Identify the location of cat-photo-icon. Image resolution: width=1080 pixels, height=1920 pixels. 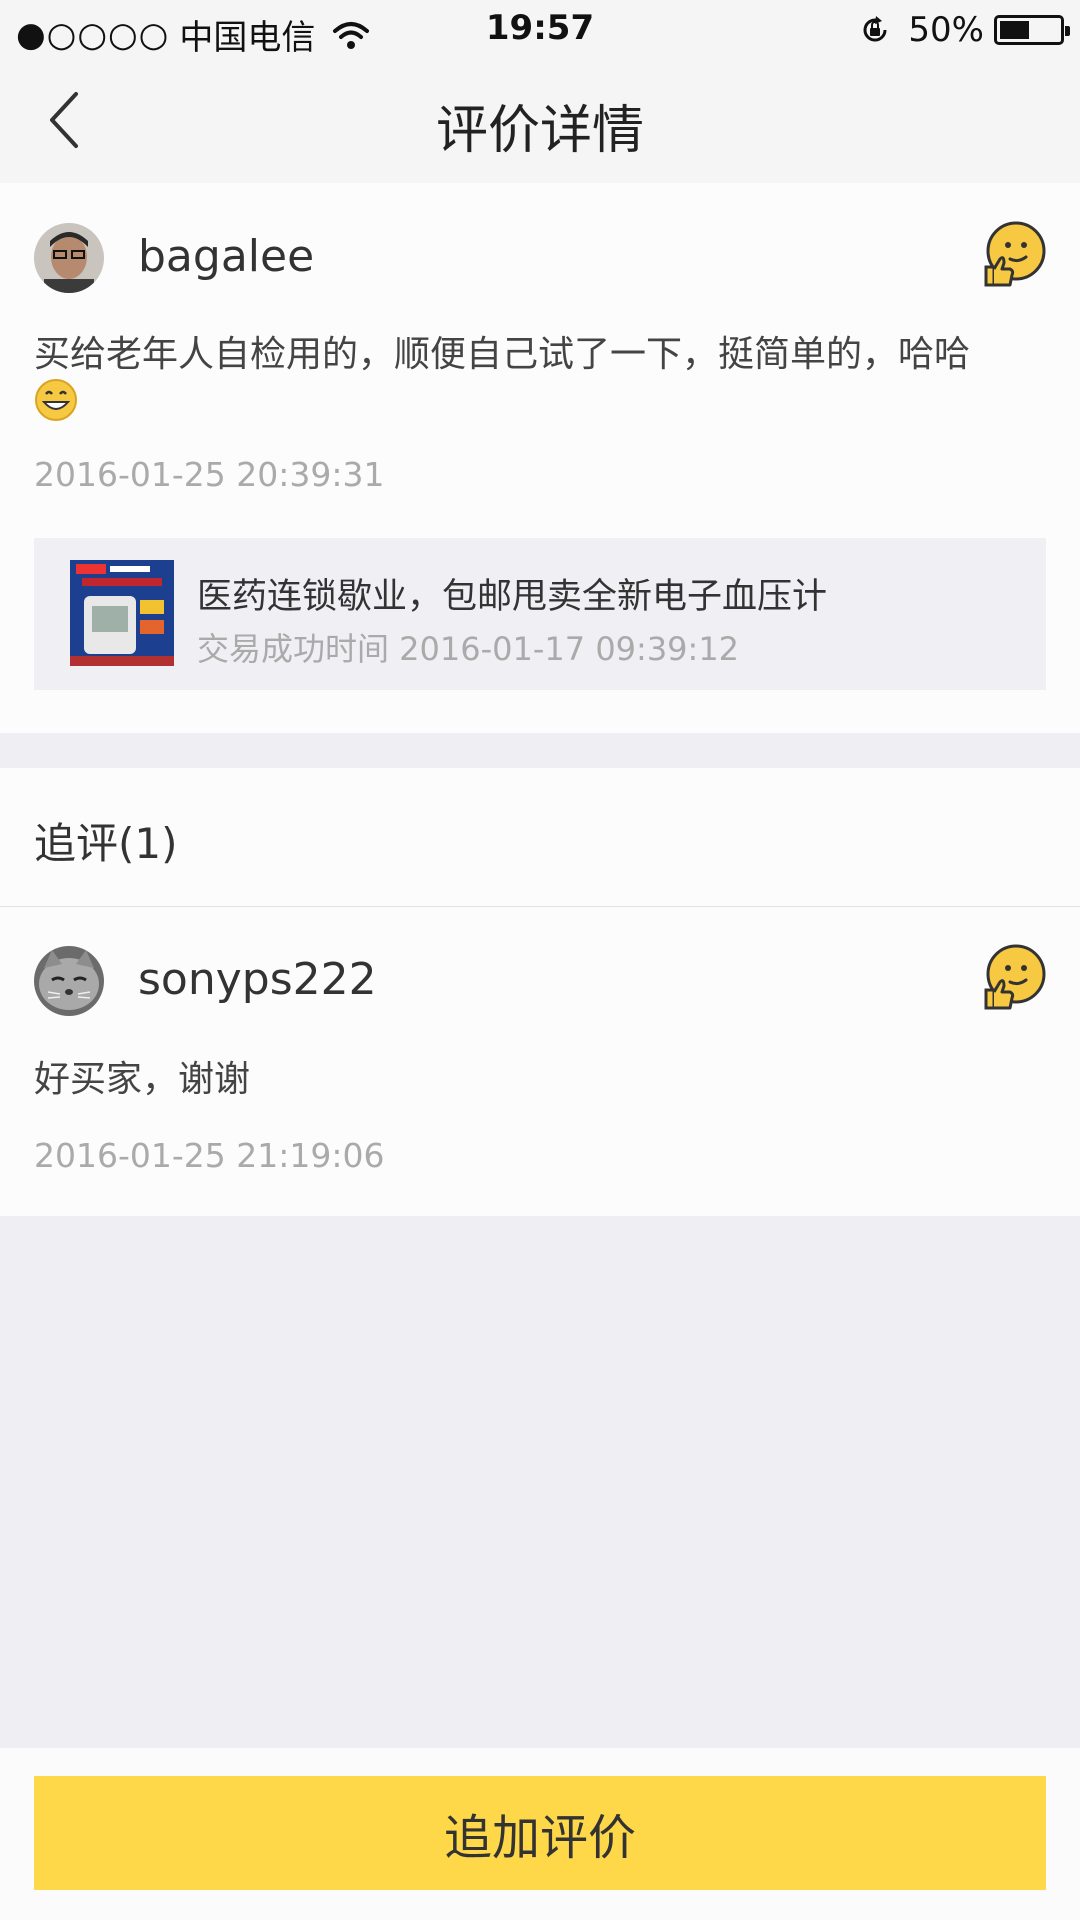
(69, 981).